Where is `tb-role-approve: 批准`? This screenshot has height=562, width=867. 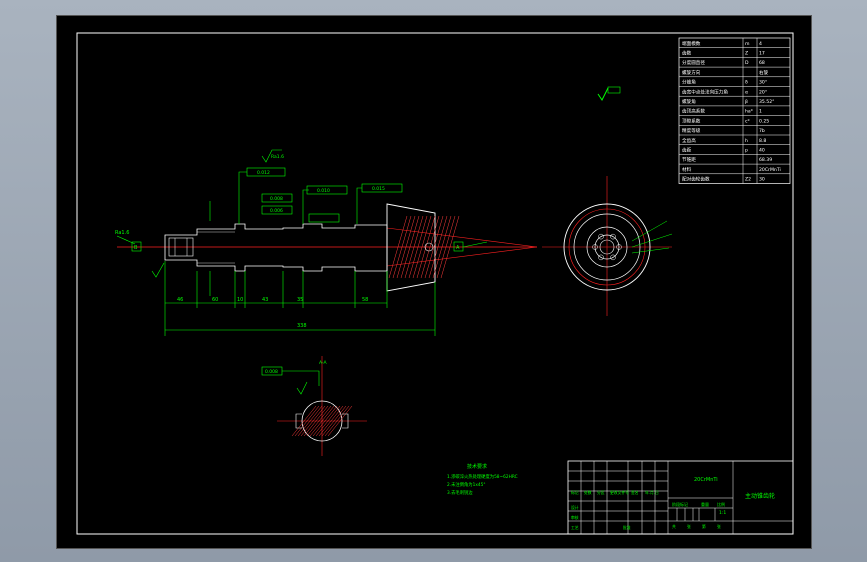
tb-role-approve: 批准 is located at coordinates (627, 527).